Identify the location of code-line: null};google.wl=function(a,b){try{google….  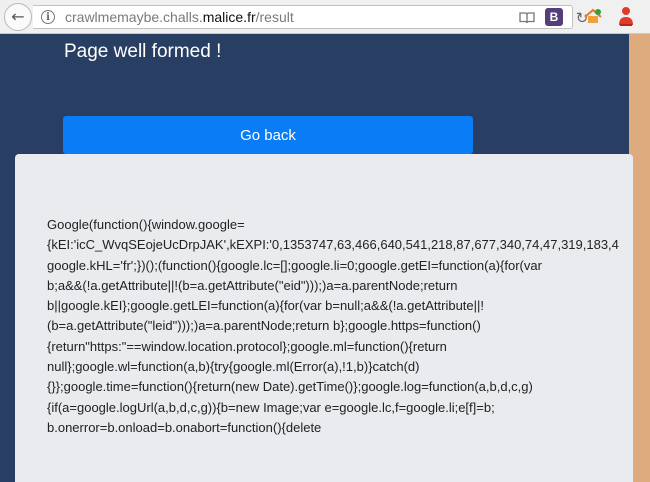
(233, 367).